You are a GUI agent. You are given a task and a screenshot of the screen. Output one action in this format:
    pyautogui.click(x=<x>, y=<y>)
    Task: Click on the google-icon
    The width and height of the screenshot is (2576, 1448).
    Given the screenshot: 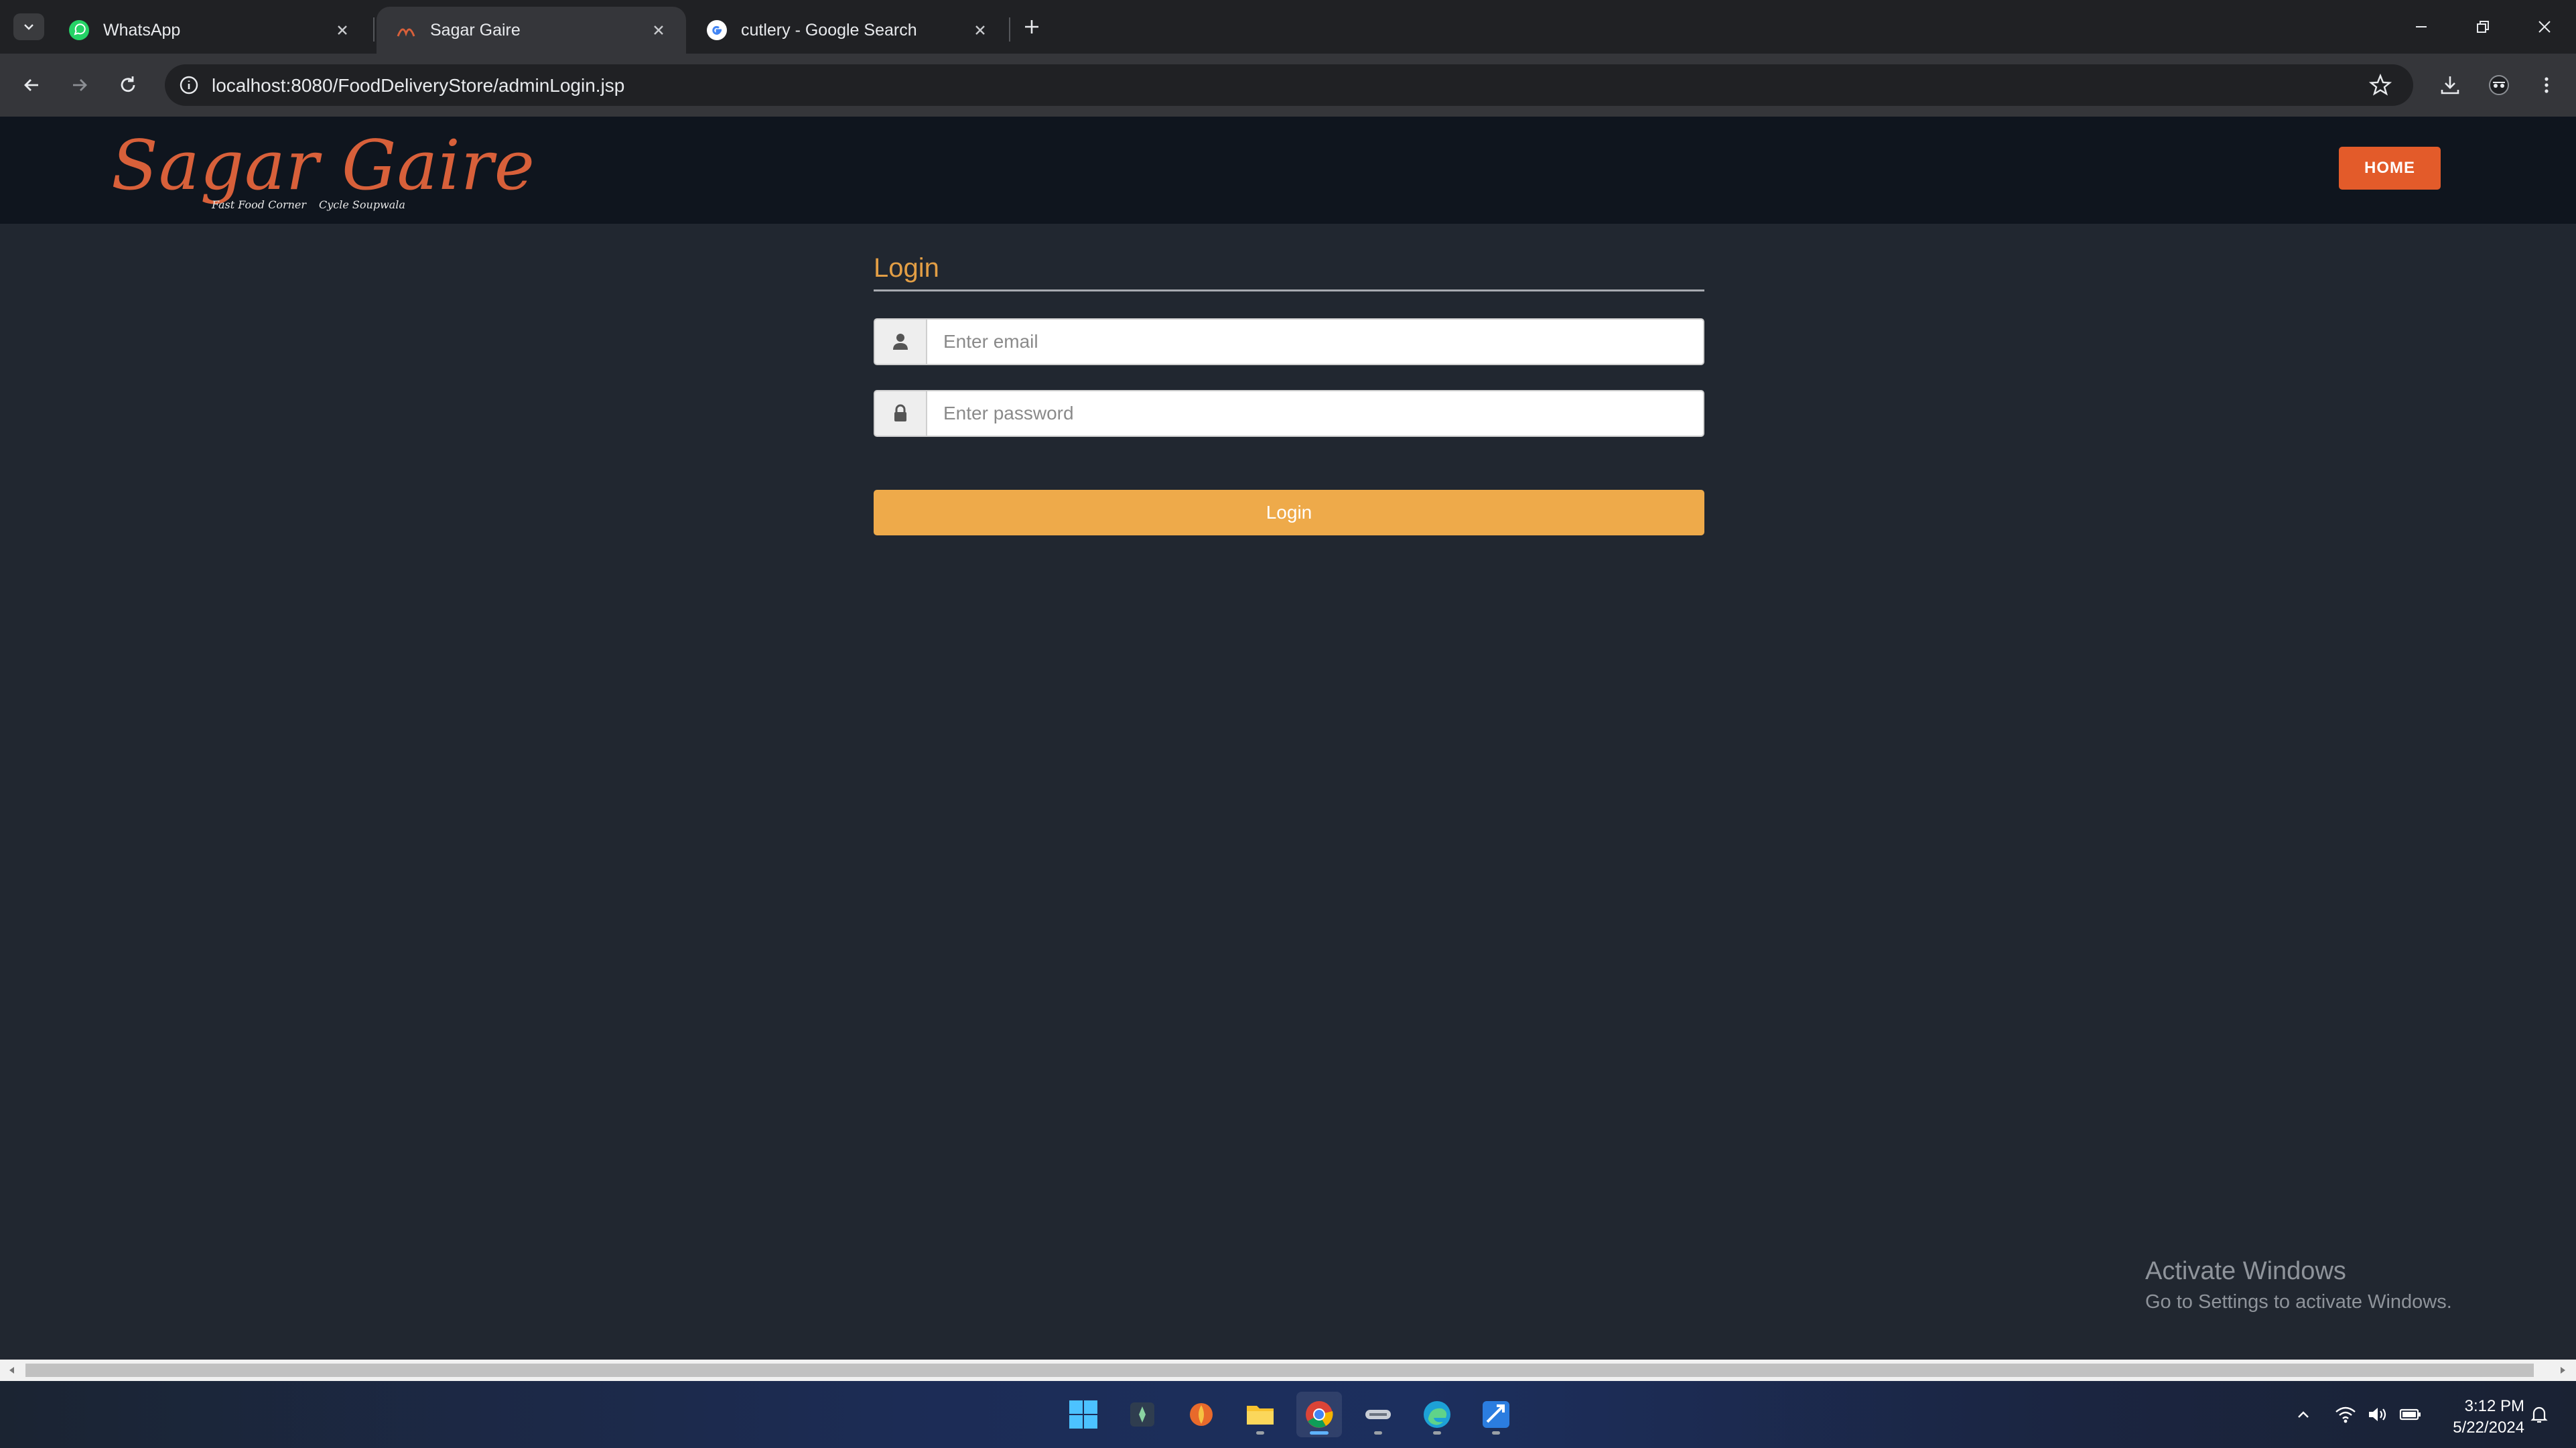 What is the action you would take?
    pyautogui.click(x=717, y=30)
    